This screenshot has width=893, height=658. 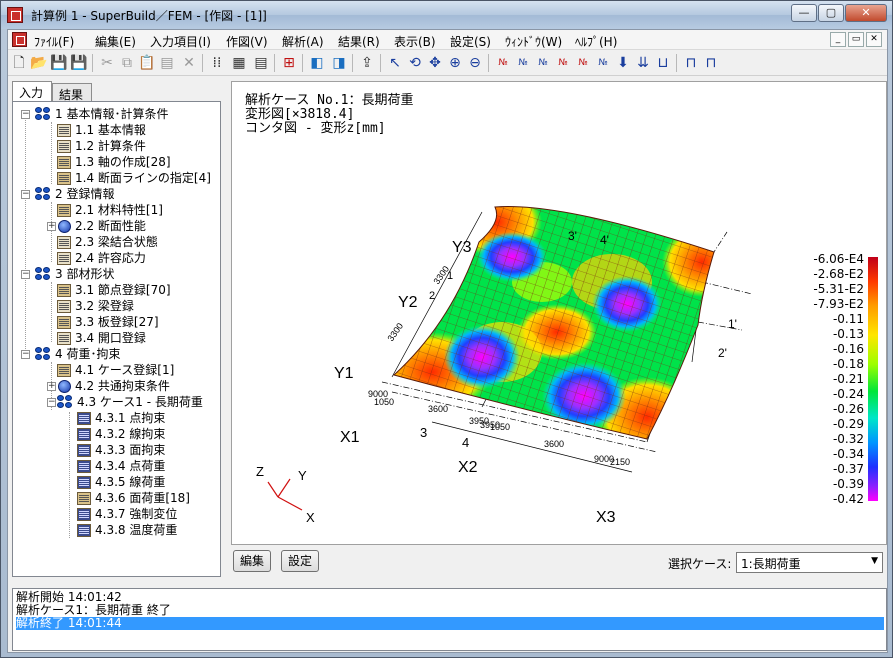 I want to click on tree-node-3-3: 3.3 板登録[27], so click(x=117, y=322).